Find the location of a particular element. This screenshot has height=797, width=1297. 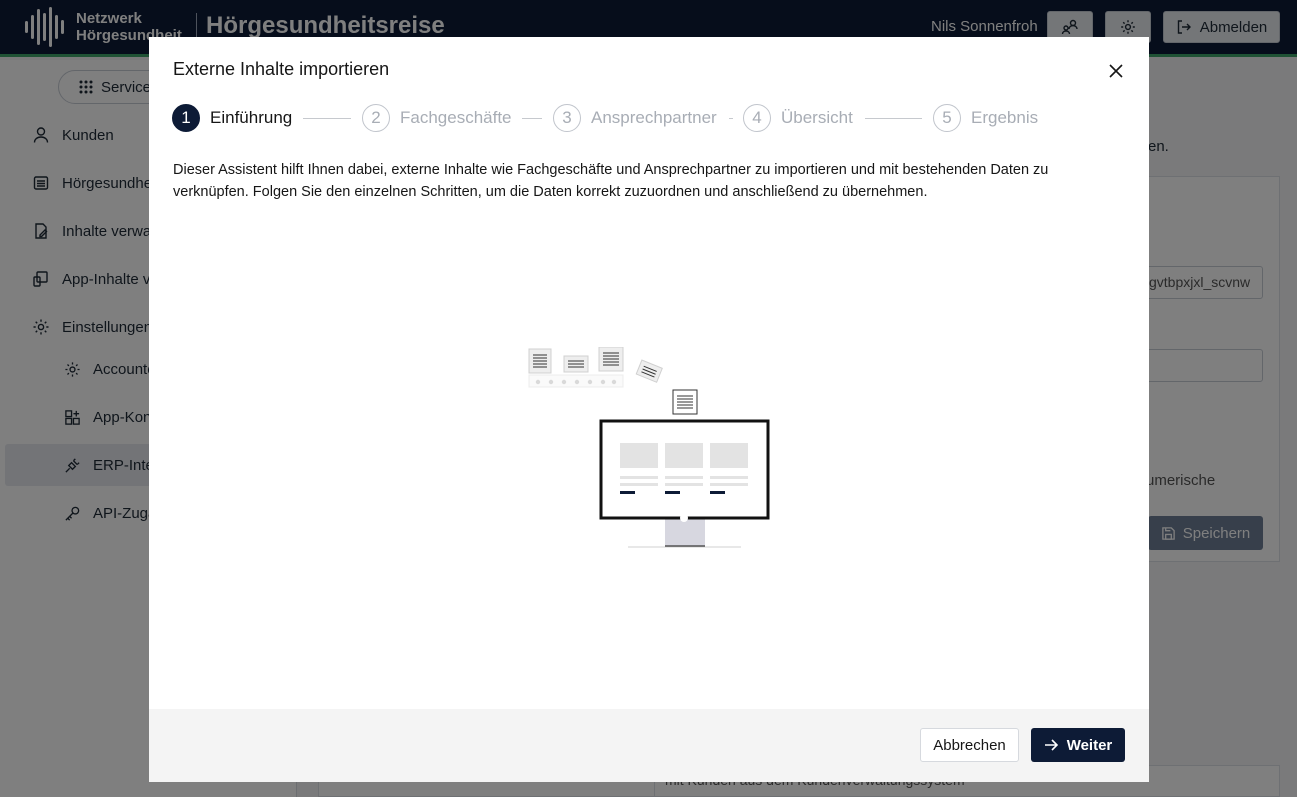

next-button: Weiter is located at coordinates (1078, 745).